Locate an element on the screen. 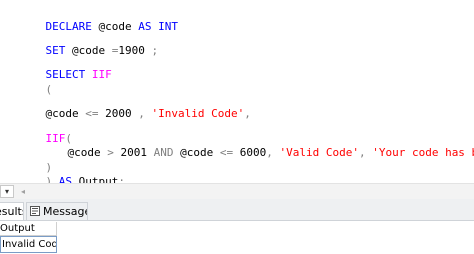  code-line-5: @code <= 2000 , 'Invalid Code', is located at coordinates (135, 105).